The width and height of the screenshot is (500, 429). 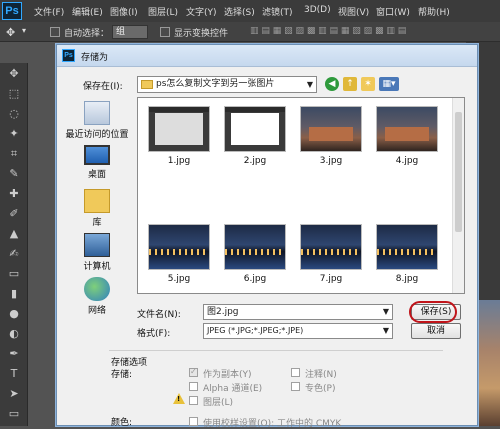 What do you see at coordinates (328, 31) in the screenshot?
I see `align-icons: ▥ ▤ ▦ ▧ ▨ ▩ ▥ ▤ ▦ ▧ ▨ ▩ ▥ ▤` at bounding box center [328, 31].